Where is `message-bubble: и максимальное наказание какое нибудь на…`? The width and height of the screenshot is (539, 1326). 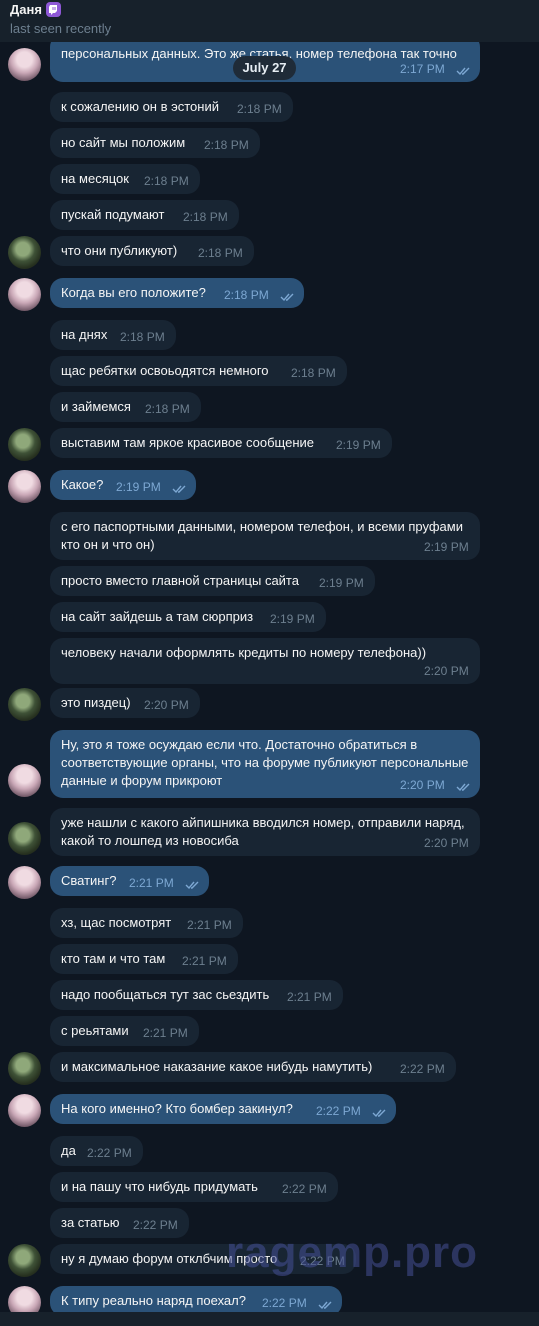
message-bubble: и максимальное наказание какое нибудь на… is located at coordinates (253, 1067).